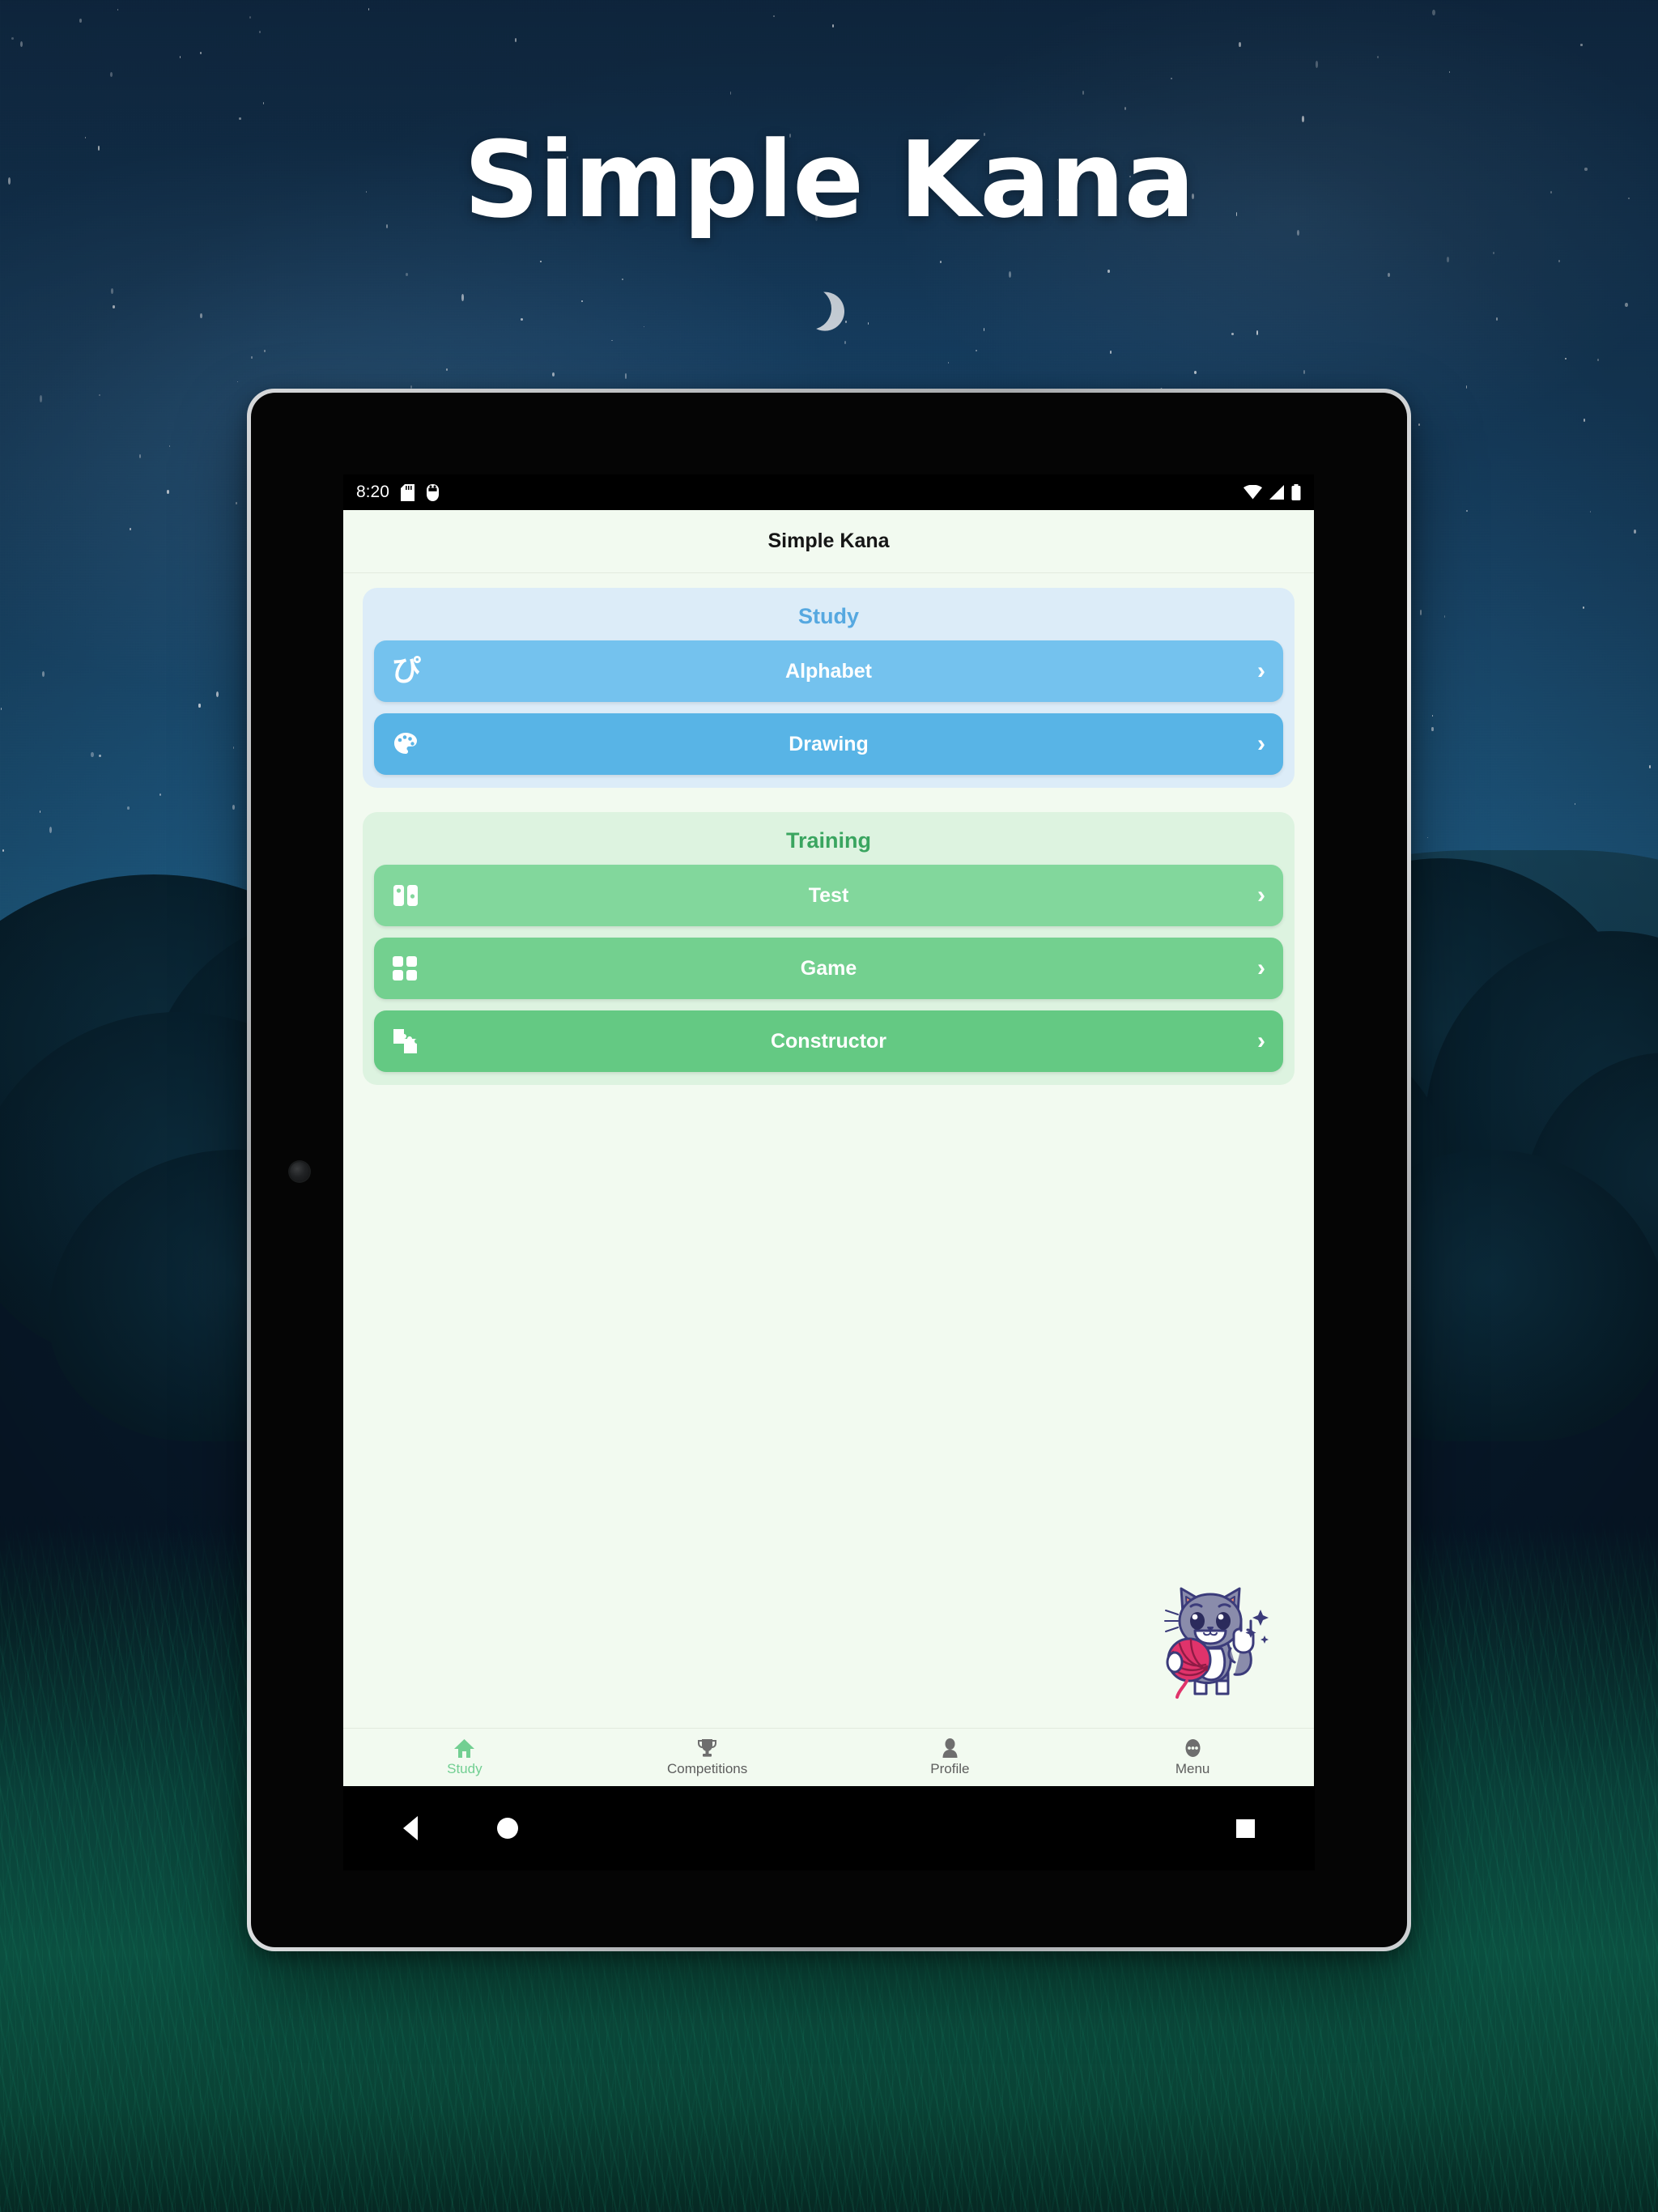 This screenshot has width=1658, height=2212. Describe the element at coordinates (950, 1768) in the screenshot. I see `nav-item-profile-label: Profile` at that location.